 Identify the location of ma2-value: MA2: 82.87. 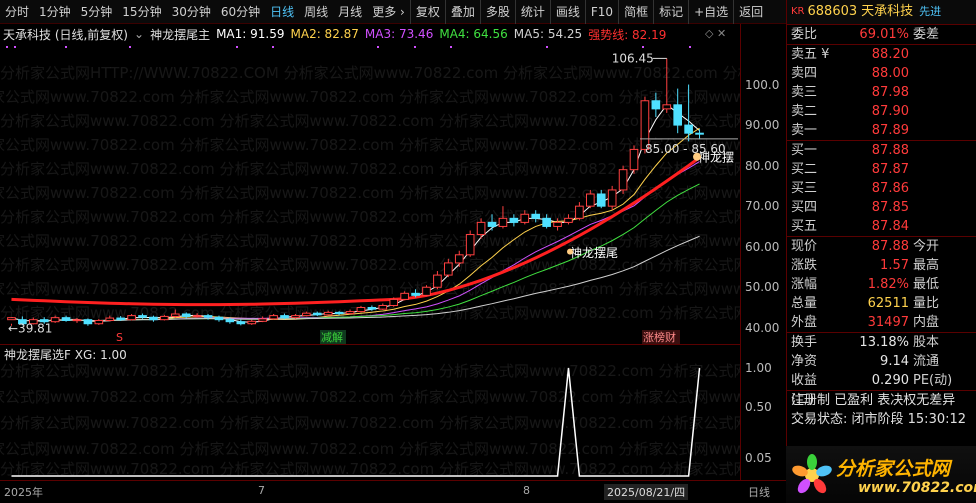
(324, 34).